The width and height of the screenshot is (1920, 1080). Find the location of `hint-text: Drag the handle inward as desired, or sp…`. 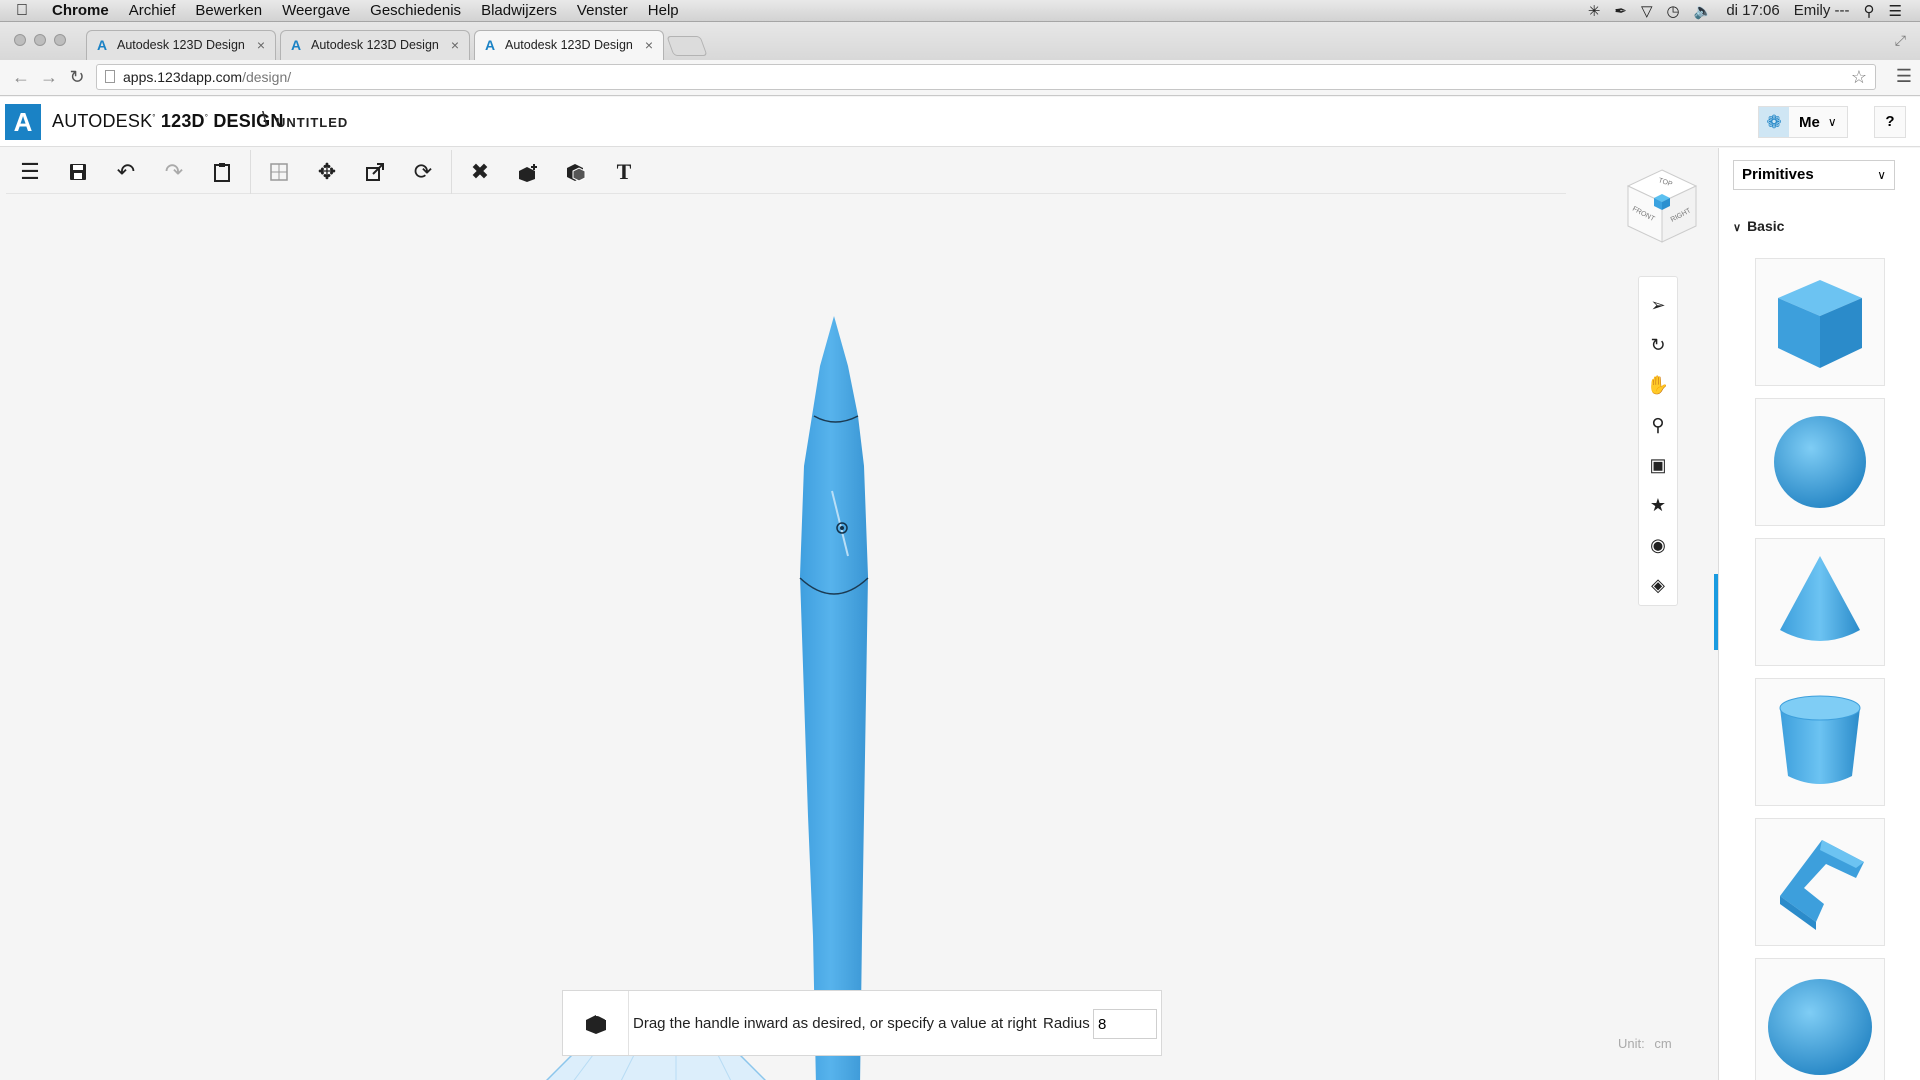

hint-text: Drag the handle inward as desired, or sp… is located at coordinates (835, 1023).